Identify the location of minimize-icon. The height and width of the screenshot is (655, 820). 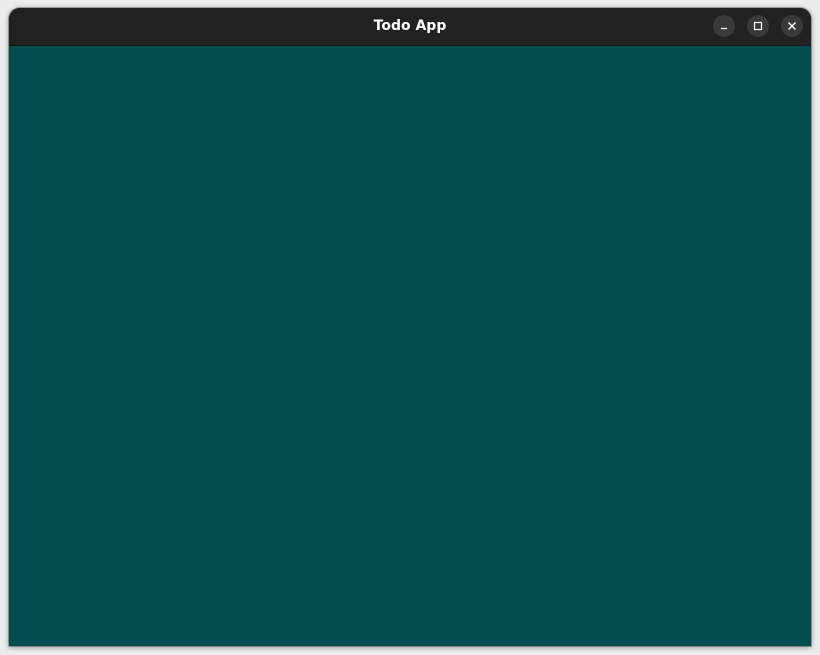
(724, 28).